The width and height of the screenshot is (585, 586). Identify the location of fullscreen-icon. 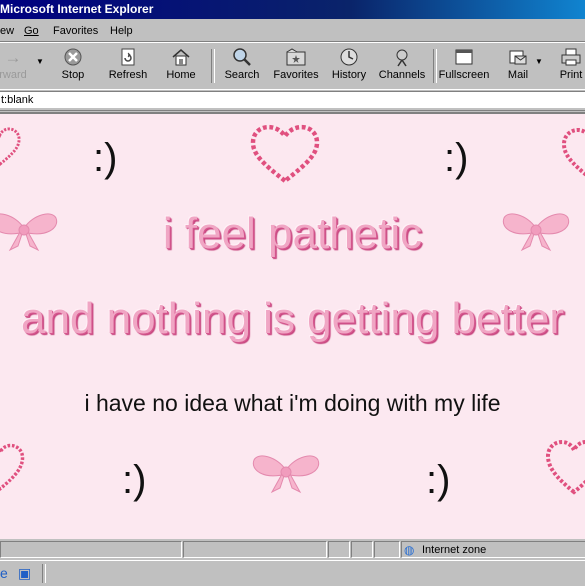
(464, 58).